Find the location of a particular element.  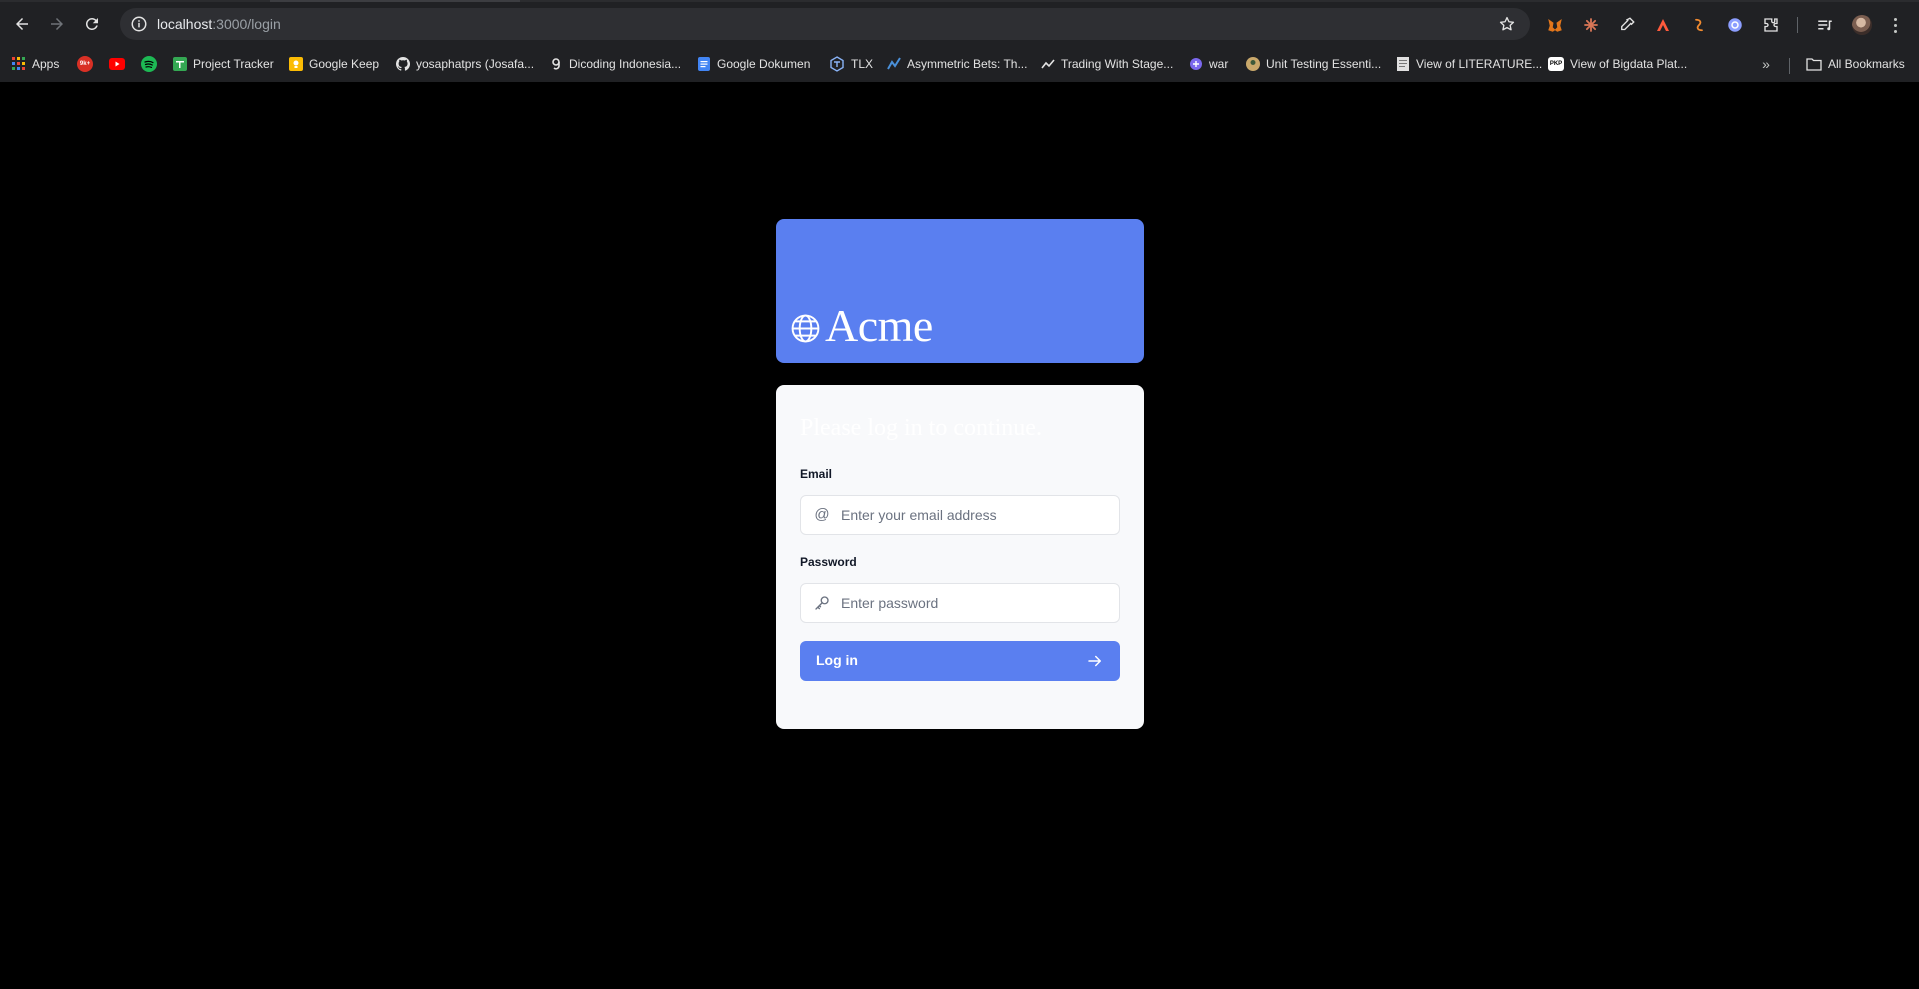

bookmarks-separator is located at coordinates (1789, 66).